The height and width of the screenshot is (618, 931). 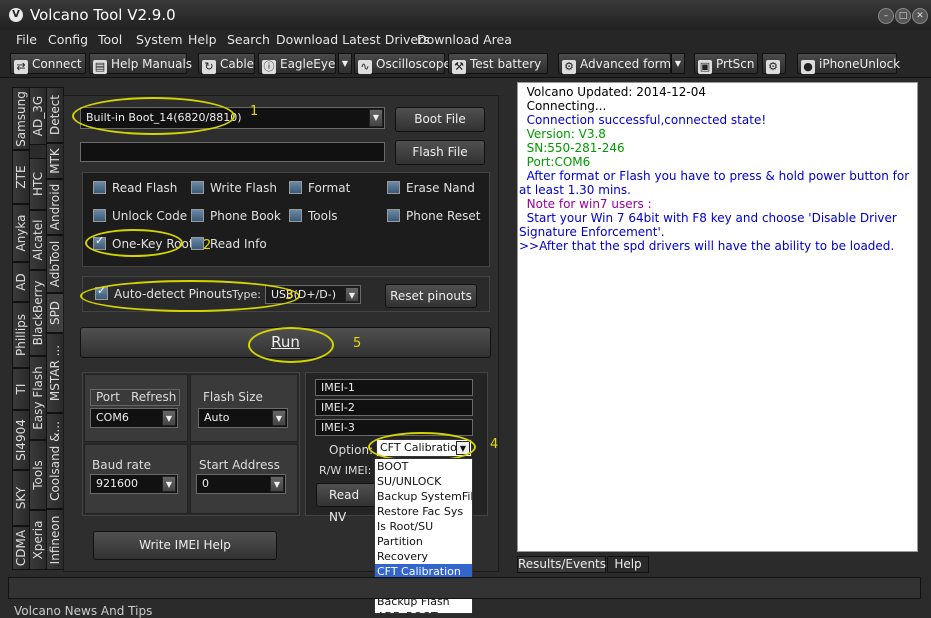 I want to click on log-line: Port:COM6, so click(x=555, y=162).